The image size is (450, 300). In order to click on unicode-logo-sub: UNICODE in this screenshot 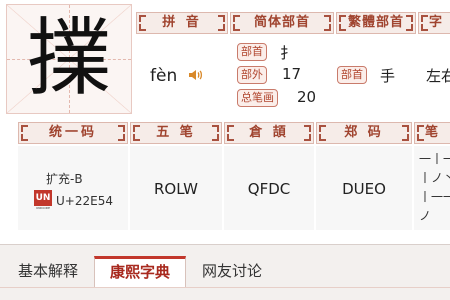, I will do `click(43, 208)`.